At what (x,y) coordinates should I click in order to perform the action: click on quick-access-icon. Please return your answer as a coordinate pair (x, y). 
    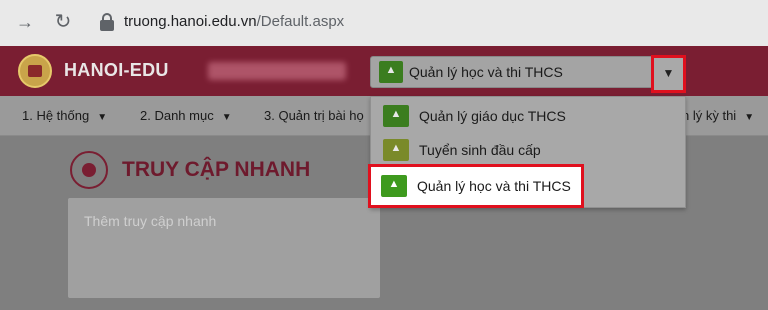
    Looking at the image, I should click on (89, 170).